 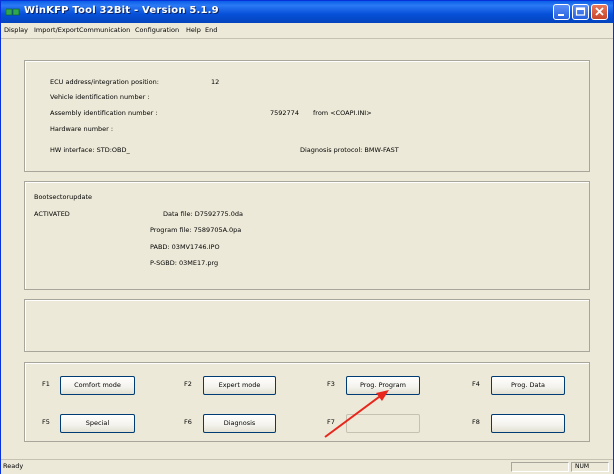 What do you see at coordinates (239, 385) in the screenshot?
I see `expert-mode-button: Expert mode` at bounding box center [239, 385].